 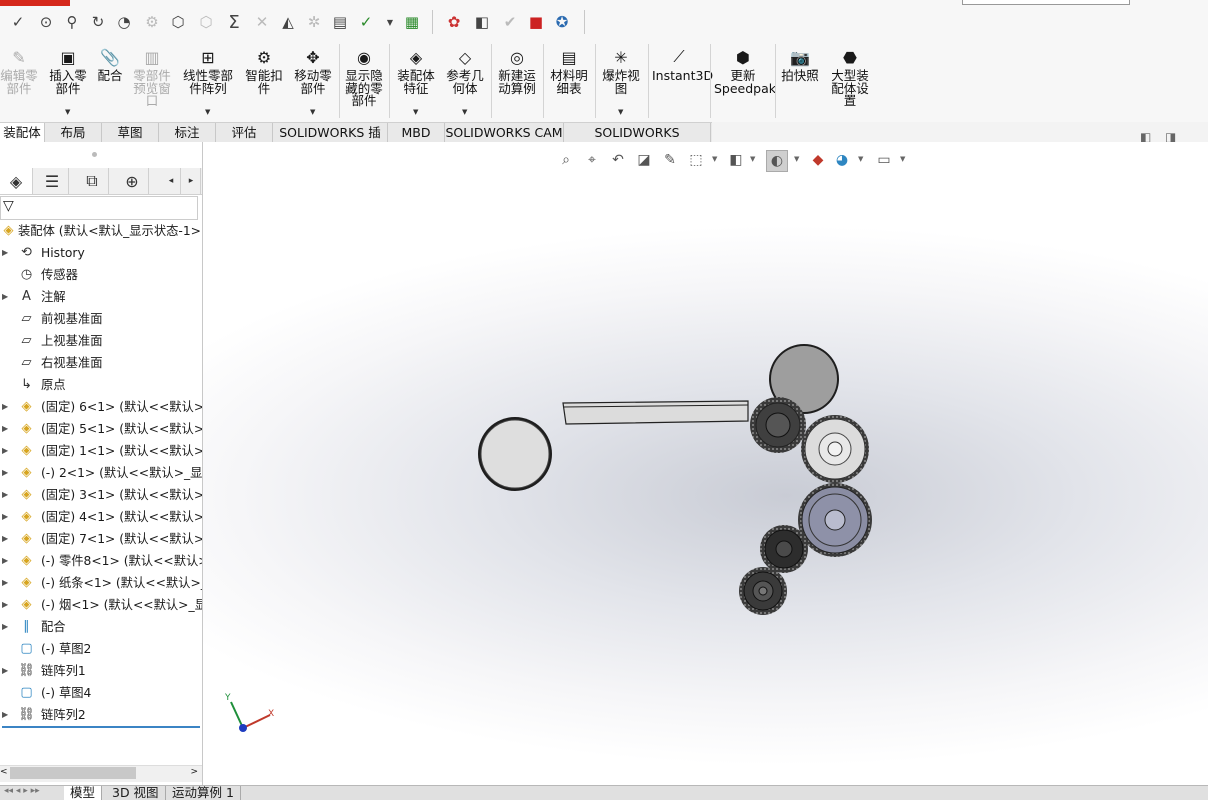 What do you see at coordinates (271, 714) in the screenshot?
I see `triad-x-label: X` at bounding box center [271, 714].